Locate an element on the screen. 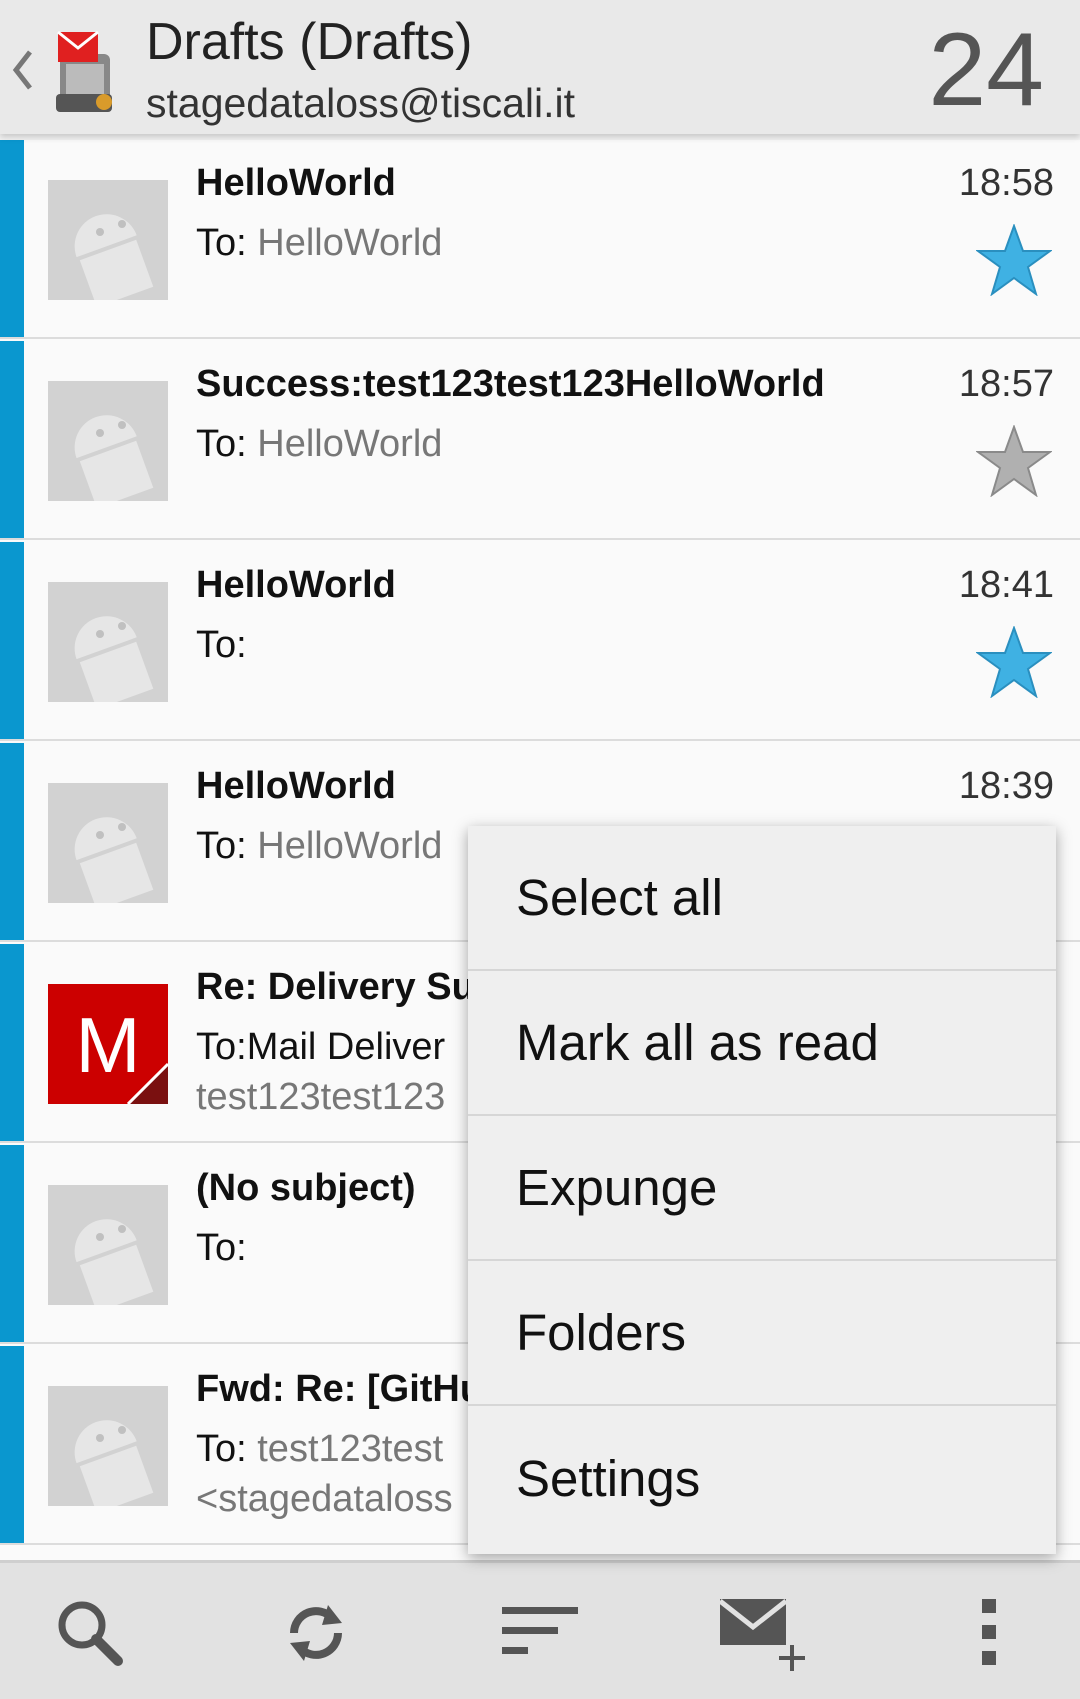  message-subject: Re: Delivery Su is located at coordinates (335, 987).